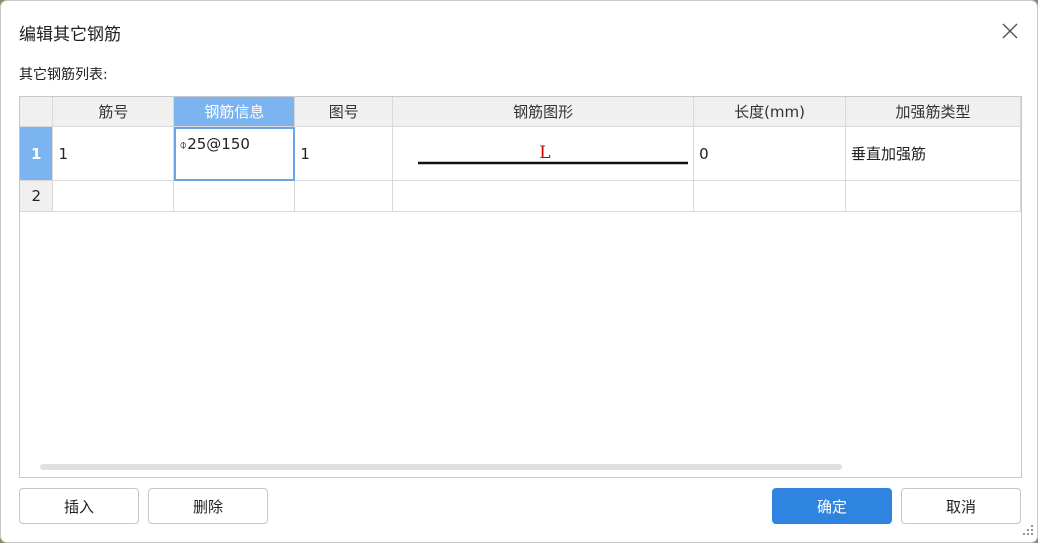 The image size is (1038, 543). What do you see at coordinates (79, 506) in the screenshot?
I see `insert-button: 插入` at bounding box center [79, 506].